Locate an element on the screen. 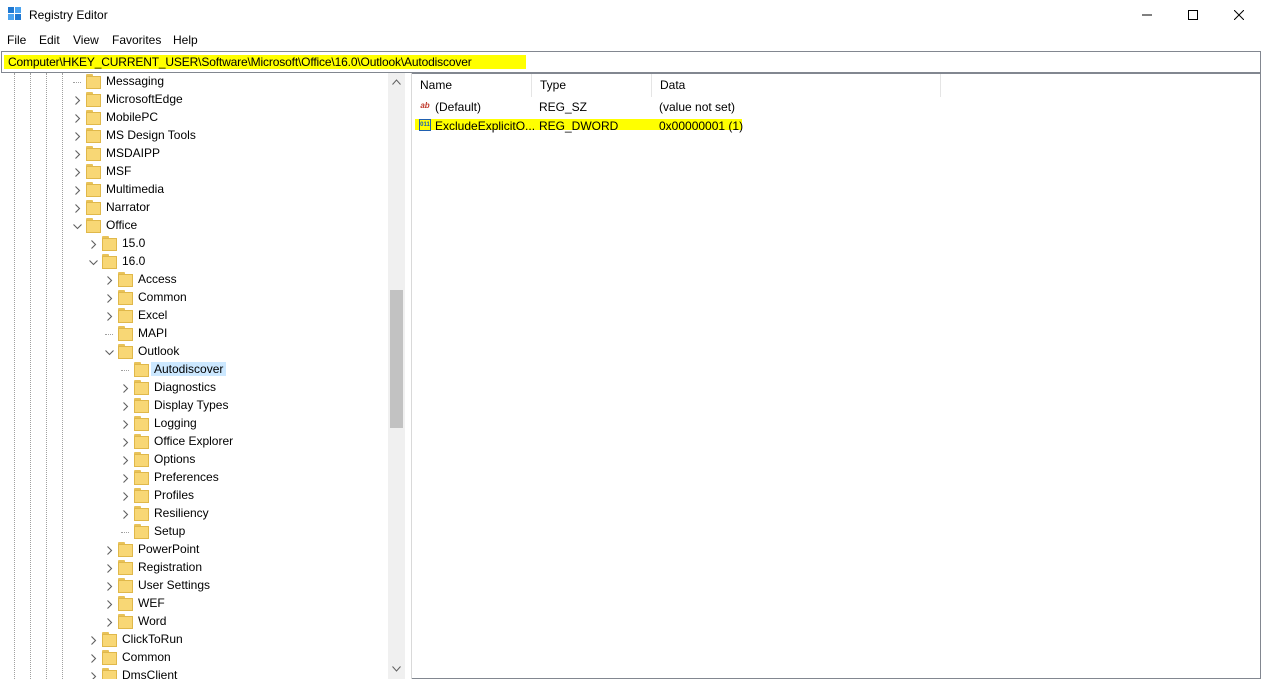  tree-node: ClickToRun is located at coordinates (194, 640).